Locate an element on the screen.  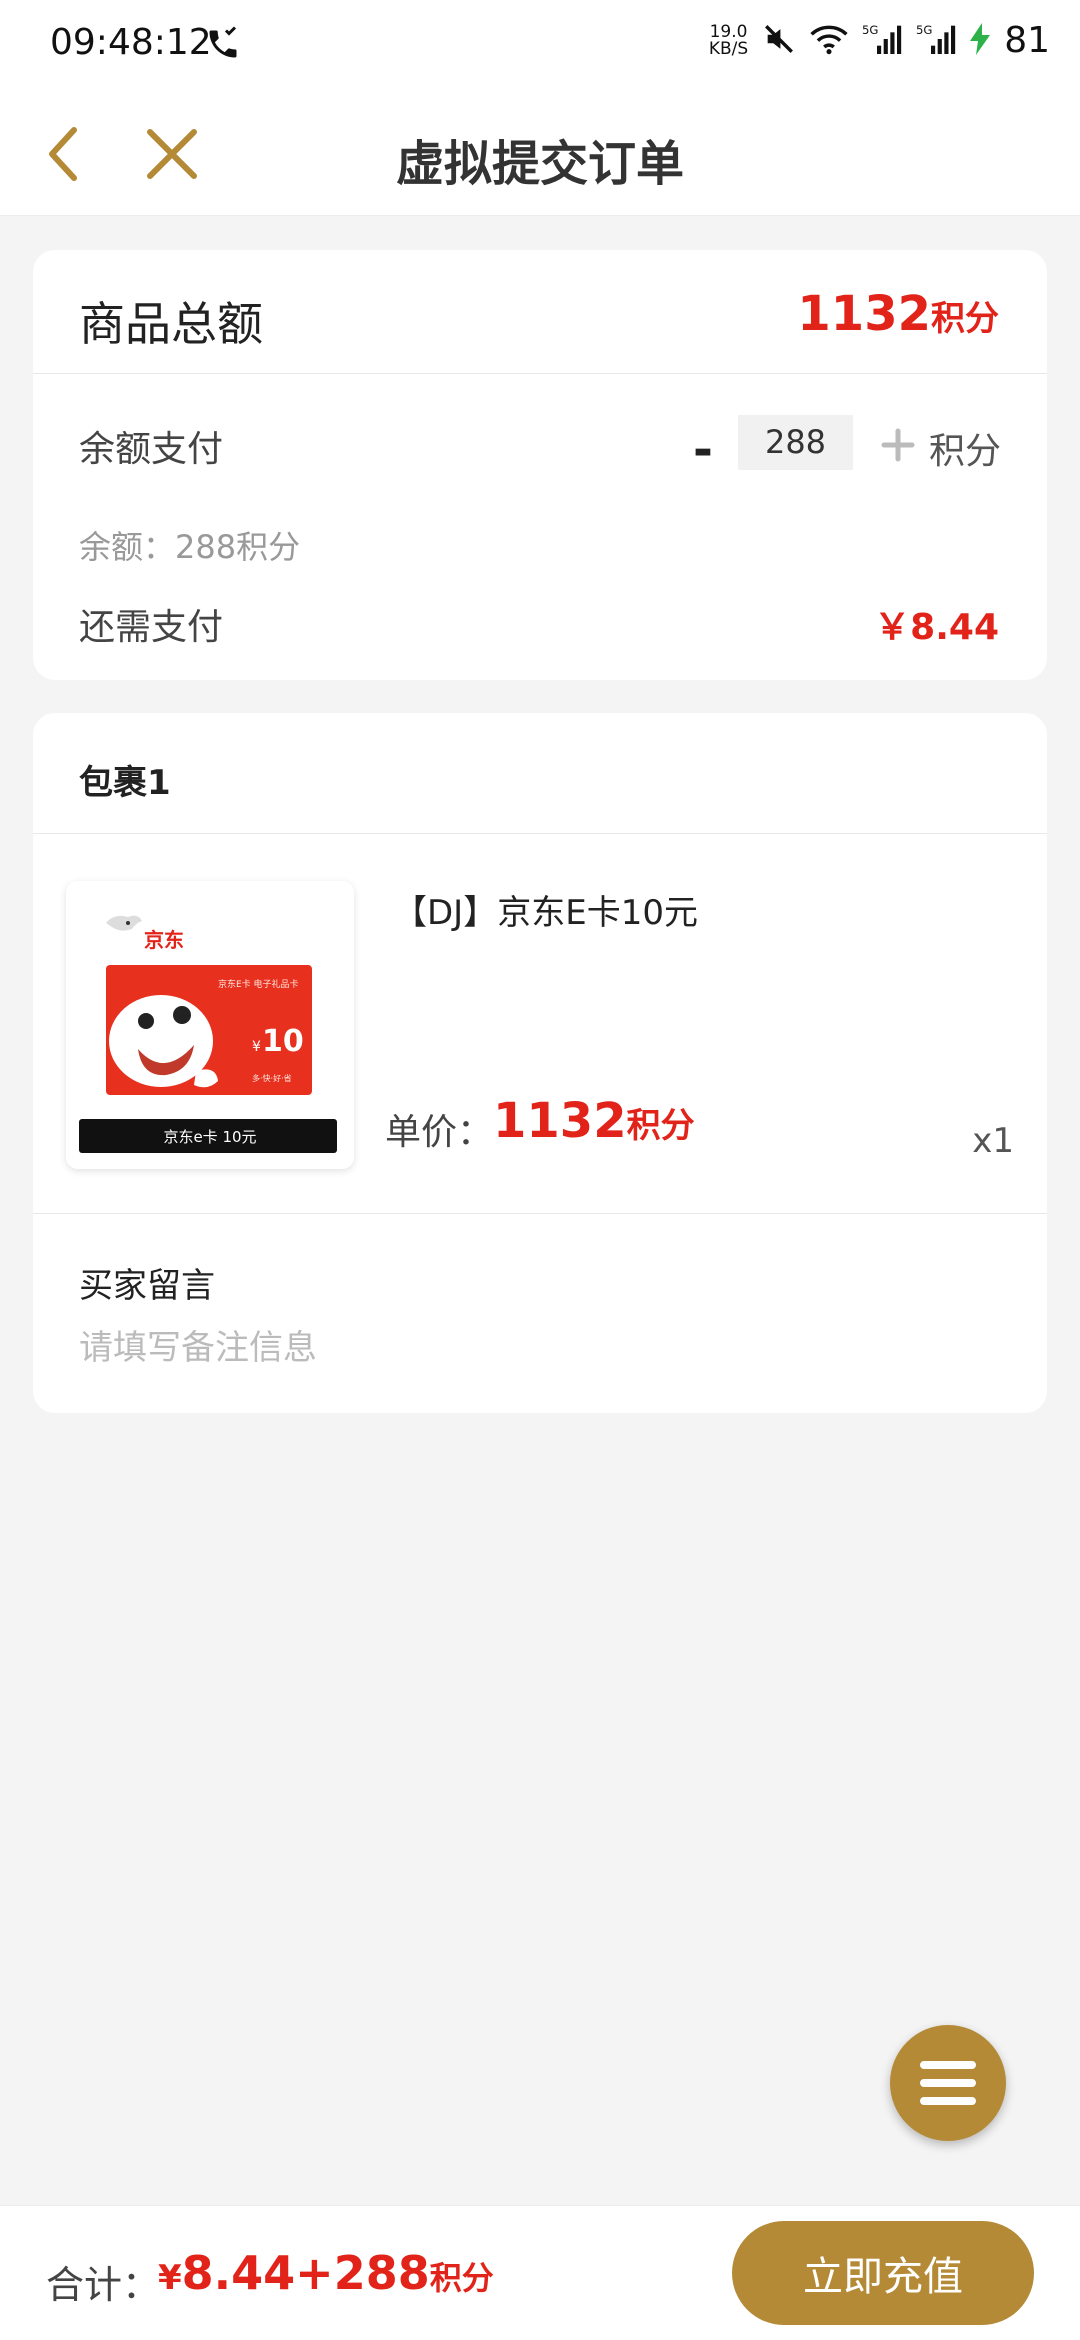
product-image: 京东 京东E卡 电子礼品卡 ¥ 10 多·快·好·省 京东e卡 10元 is located at coordinates (210, 1025).